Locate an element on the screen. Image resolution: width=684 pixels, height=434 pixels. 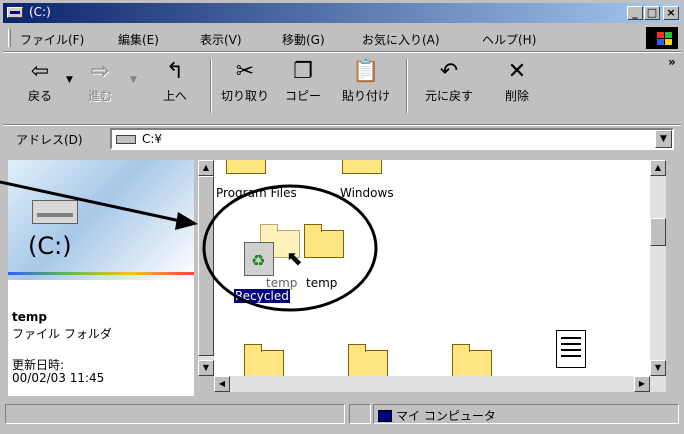
title-bar: (C:) _ □ × is located at coordinates (342, 13).